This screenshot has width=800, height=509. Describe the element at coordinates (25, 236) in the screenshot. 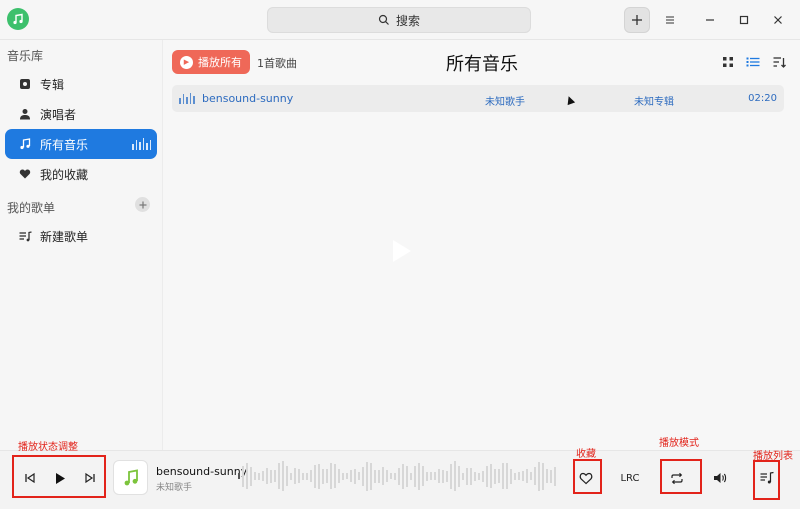

I see `playlist-icon` at that location.